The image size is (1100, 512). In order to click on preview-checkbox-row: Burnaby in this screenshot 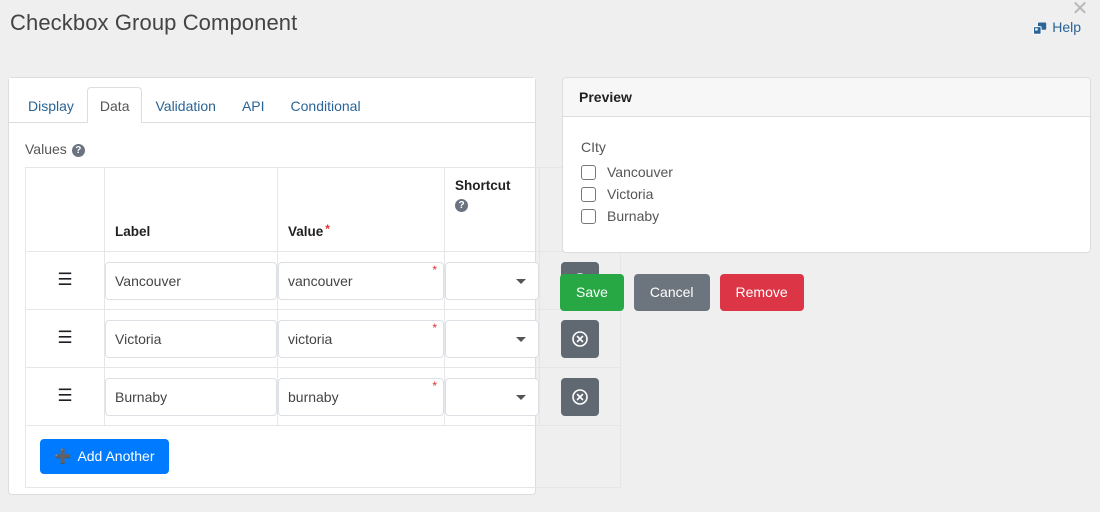, I will do `click(826, 216)`.